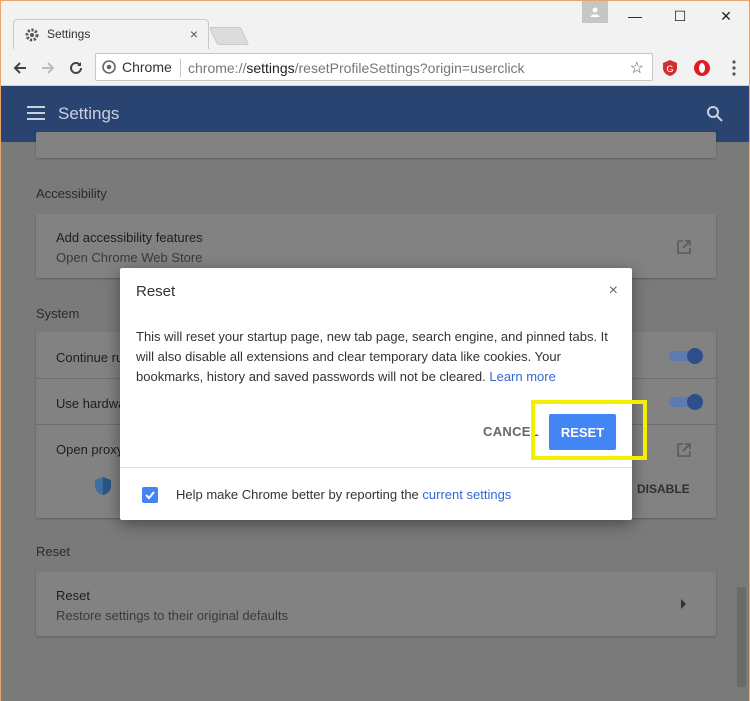 The width and height of the screenshot is (750, 701). I want to click on arrow-left-icon, so click(19, 68).